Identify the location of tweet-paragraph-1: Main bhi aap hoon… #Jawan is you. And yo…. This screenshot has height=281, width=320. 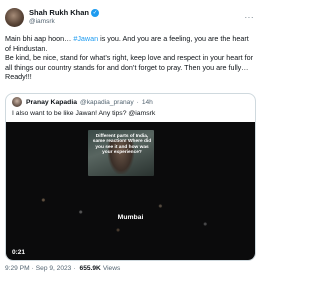
(129, 43).